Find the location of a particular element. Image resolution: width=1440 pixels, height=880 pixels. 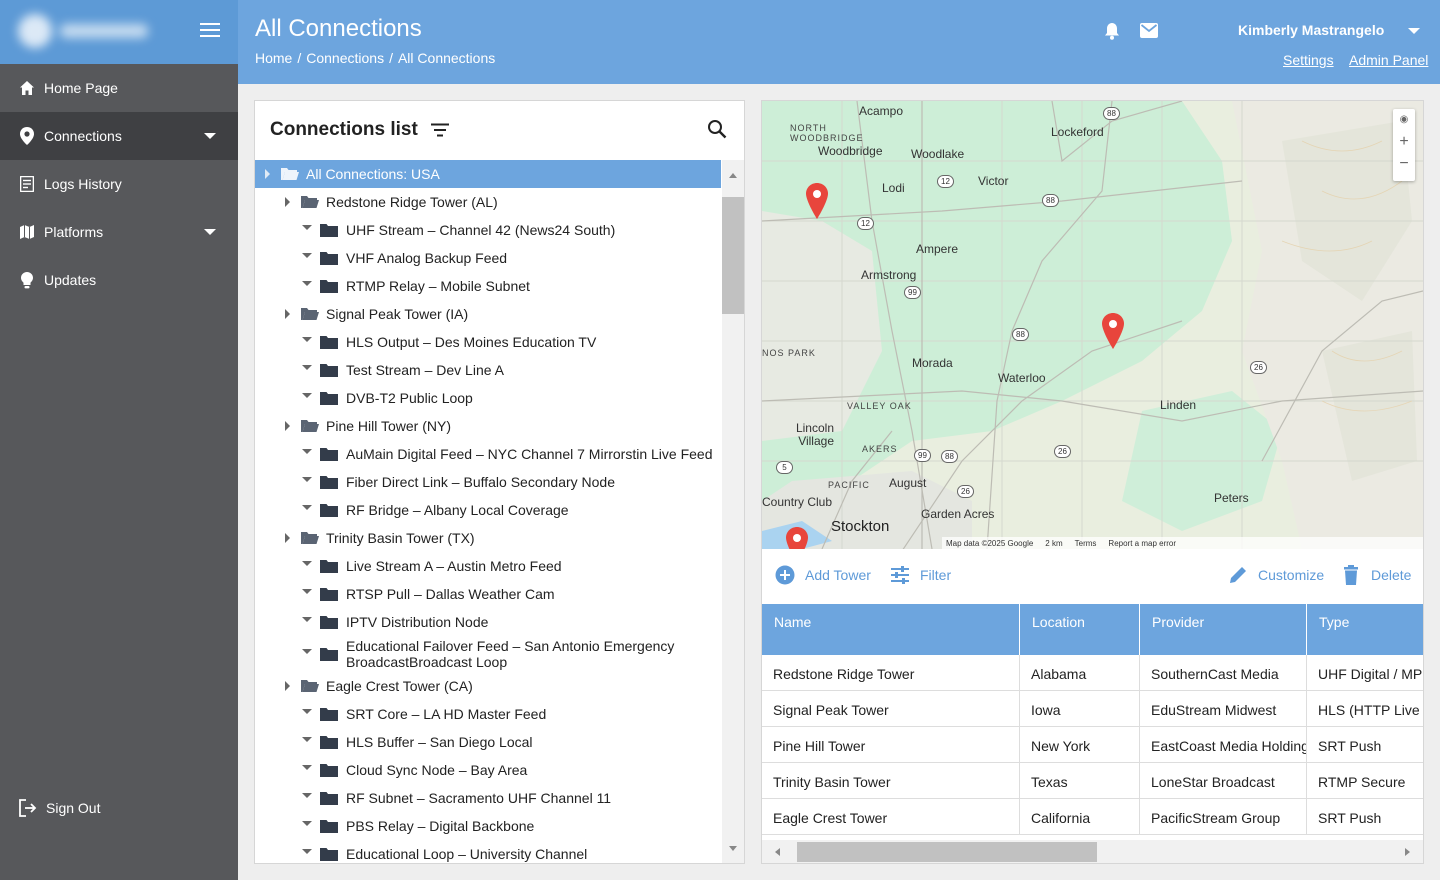

delete-button: Delete is located at coordinates (1376, 575).